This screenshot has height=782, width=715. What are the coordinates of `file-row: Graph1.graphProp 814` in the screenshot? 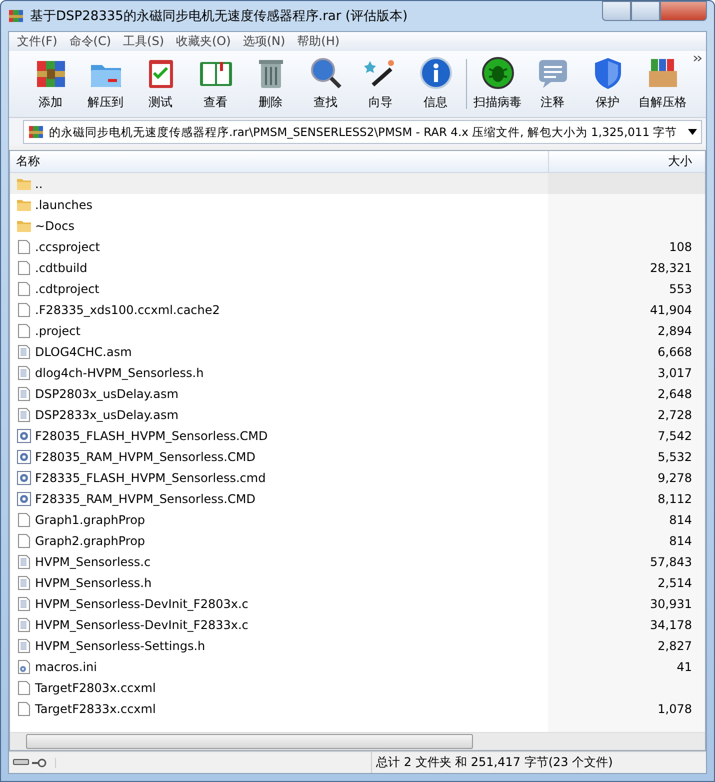 It's located at (357, 519).